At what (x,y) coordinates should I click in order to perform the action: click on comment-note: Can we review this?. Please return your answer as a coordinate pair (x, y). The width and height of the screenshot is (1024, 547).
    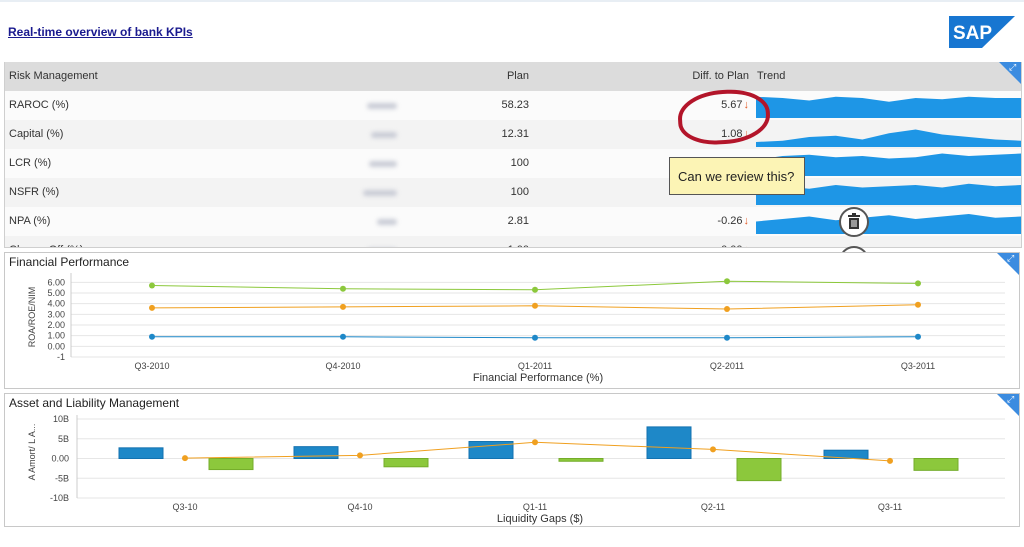
    Looking at the image, I should click on (737, 176).